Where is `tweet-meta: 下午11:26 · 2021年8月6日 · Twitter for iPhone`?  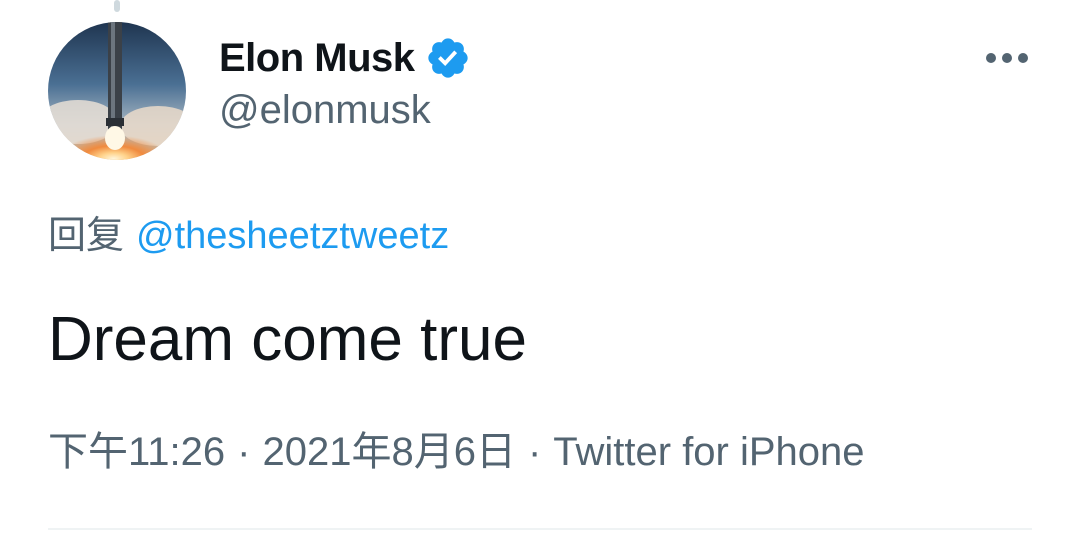 tweet-meta: 下午11:26 · 2021年8月6日 · Twitter for iPhone is located at coordinates (456, 452).